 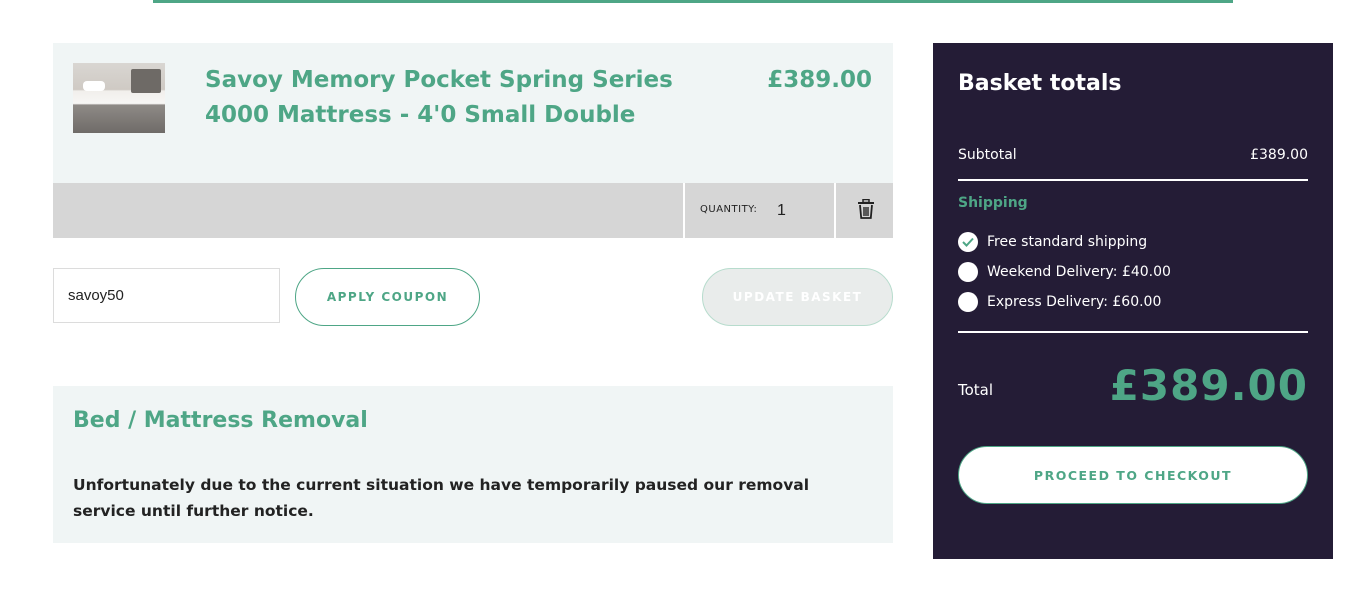 I want to click on quantity-bar: QUANTITY:, so click(x=473, y=210).